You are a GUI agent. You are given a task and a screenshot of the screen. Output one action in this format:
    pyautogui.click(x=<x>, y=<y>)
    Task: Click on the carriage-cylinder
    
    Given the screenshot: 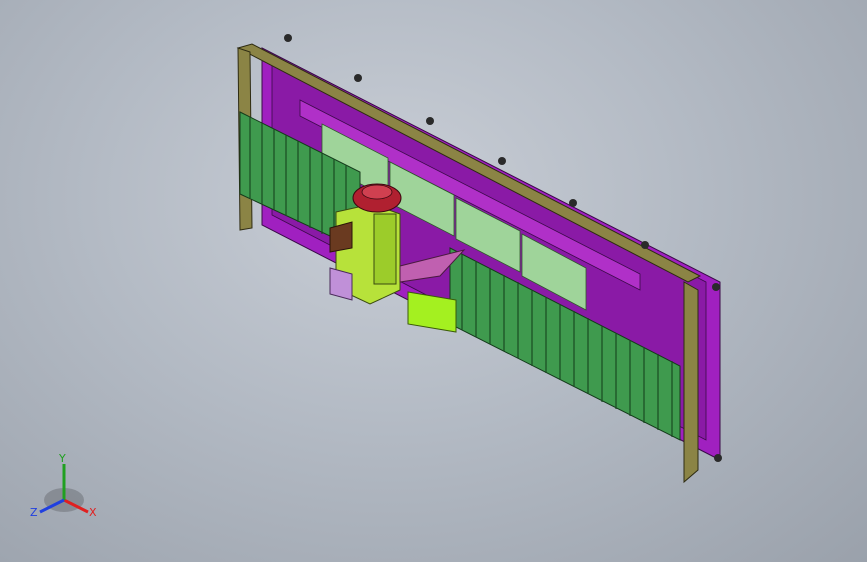 What is the action you would take?
    pyautogui.click(x=385, y=249)
    